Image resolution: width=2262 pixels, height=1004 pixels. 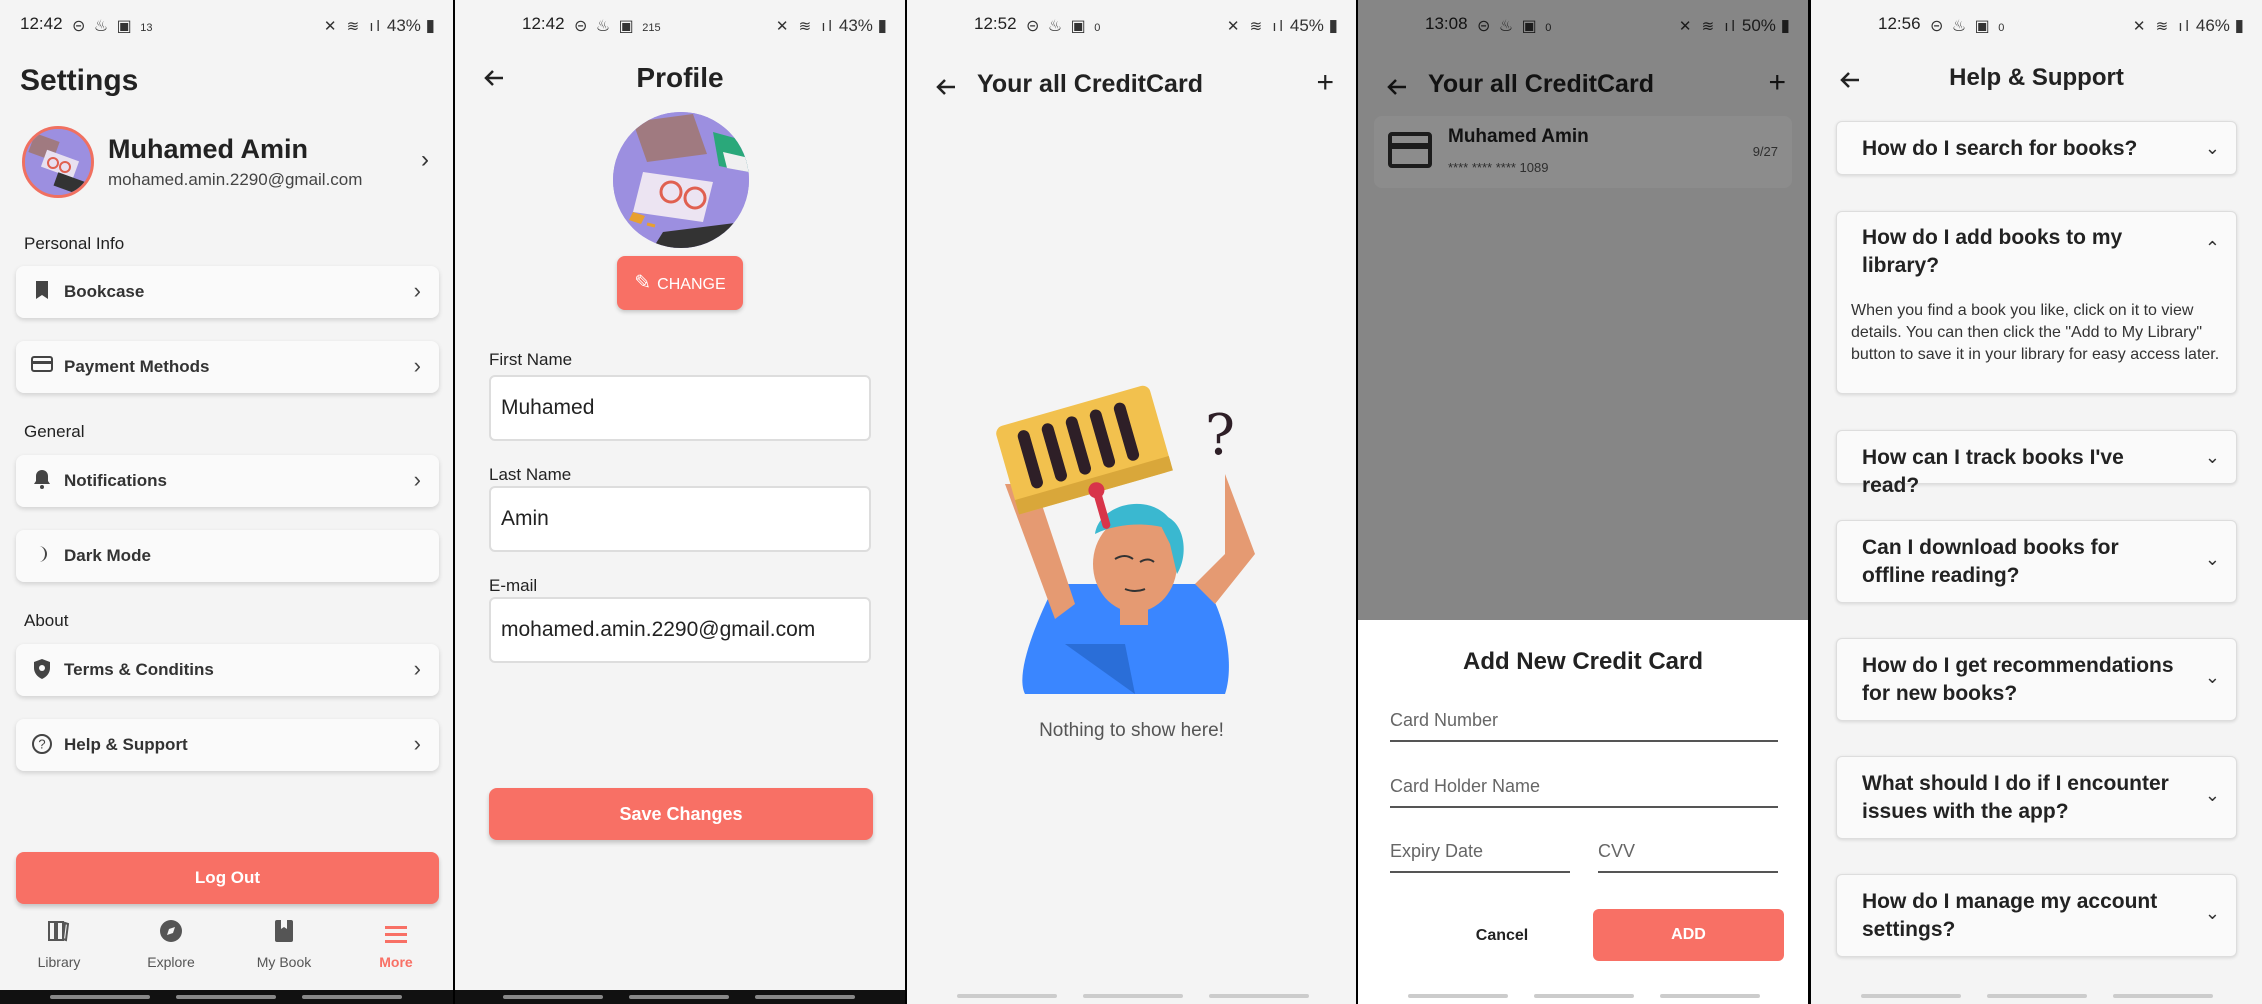 I want to click on credit-card-icon, so click(x=42, y=367).